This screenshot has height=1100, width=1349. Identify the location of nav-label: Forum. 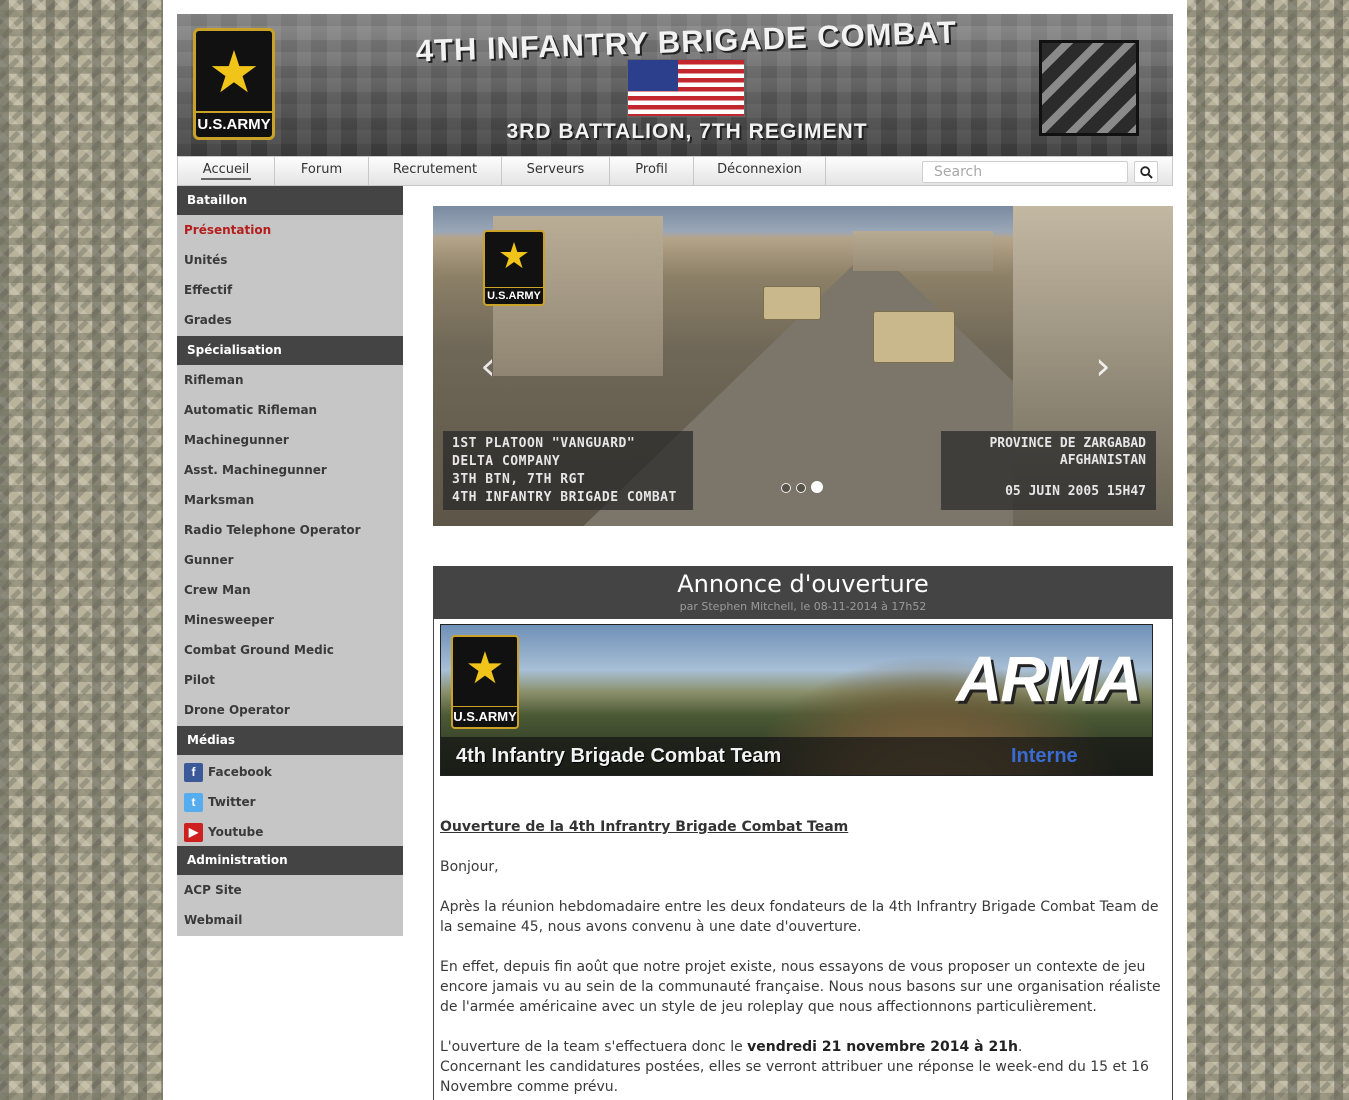
(321, 169).